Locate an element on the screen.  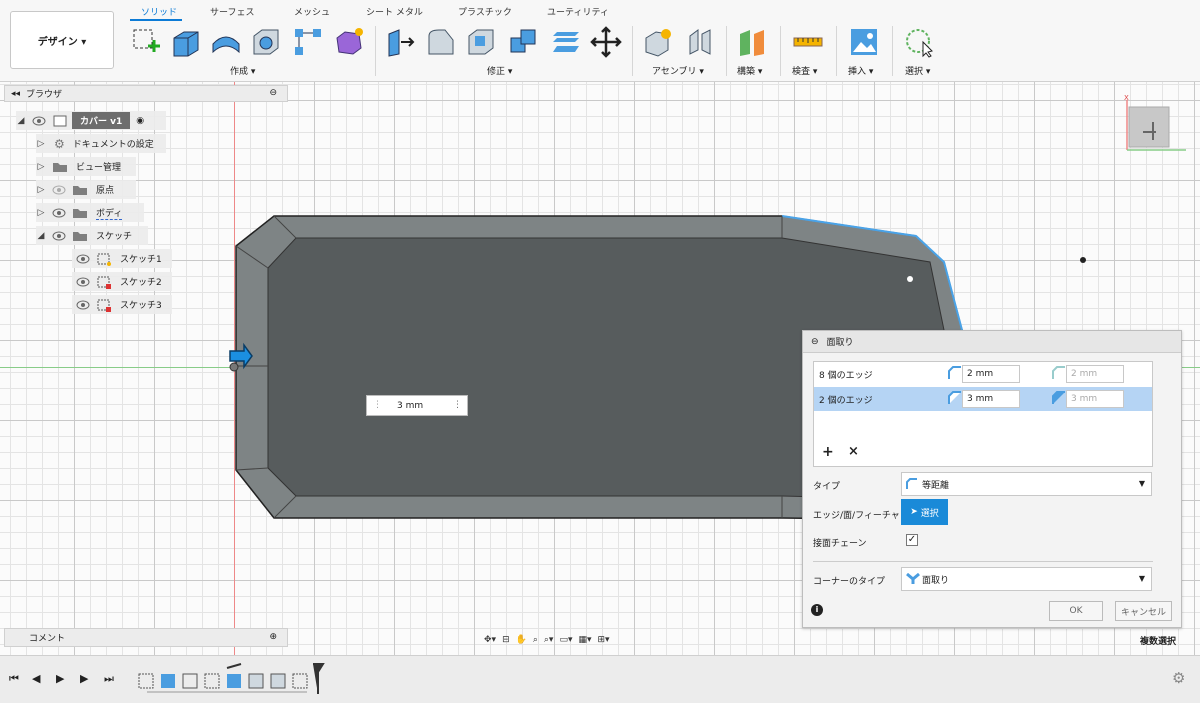
grid-settings-icon: ▦▾ is located at coordinates (584, 640).